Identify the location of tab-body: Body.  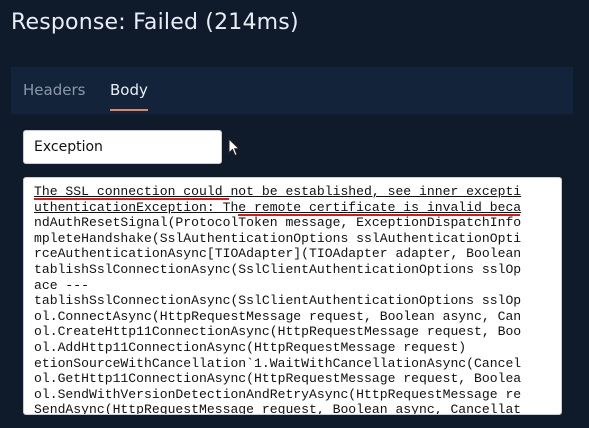
(129, 90).